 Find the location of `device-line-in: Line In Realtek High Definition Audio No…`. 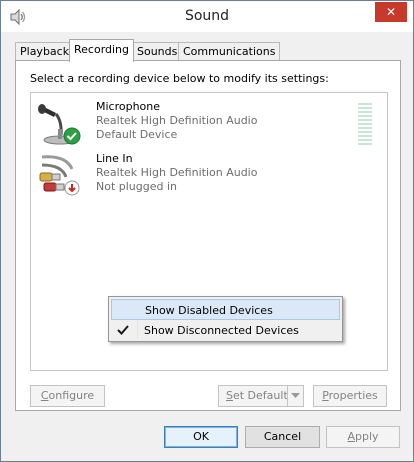

device-line-in: Line In Realtek High Definition Audio No… is located at coordinates (209, 175).